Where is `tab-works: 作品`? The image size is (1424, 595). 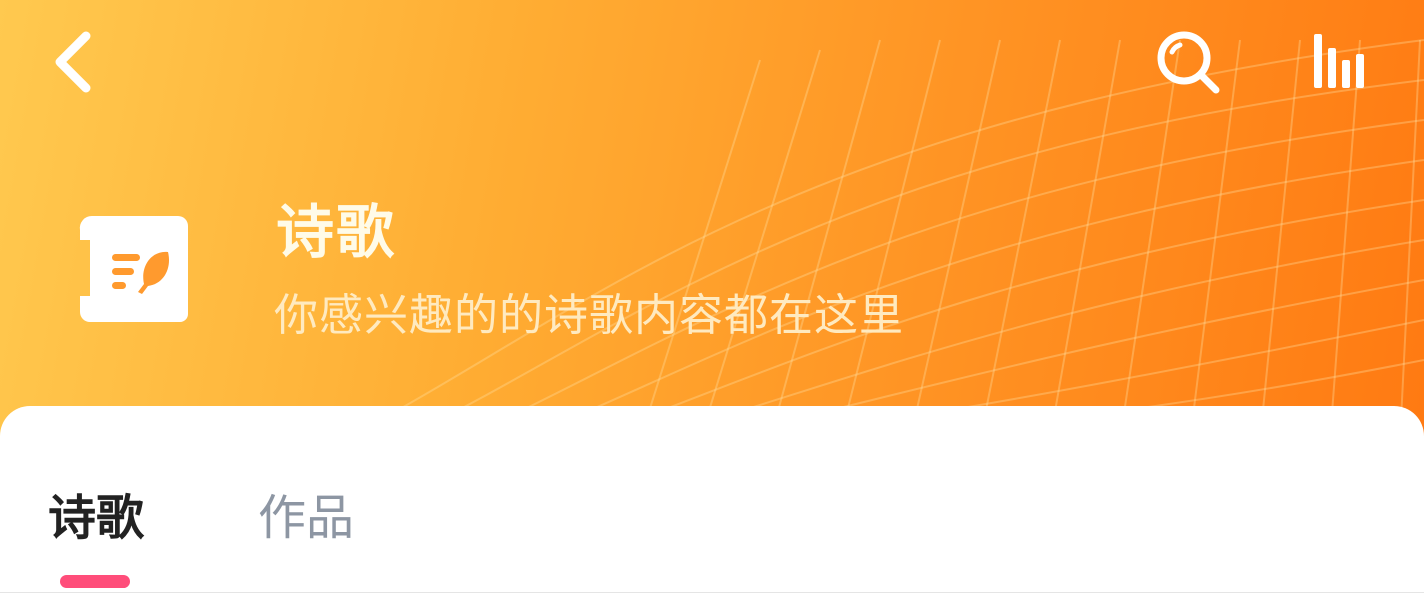
tab-works: 作品 is located at coordinates (306, 518).